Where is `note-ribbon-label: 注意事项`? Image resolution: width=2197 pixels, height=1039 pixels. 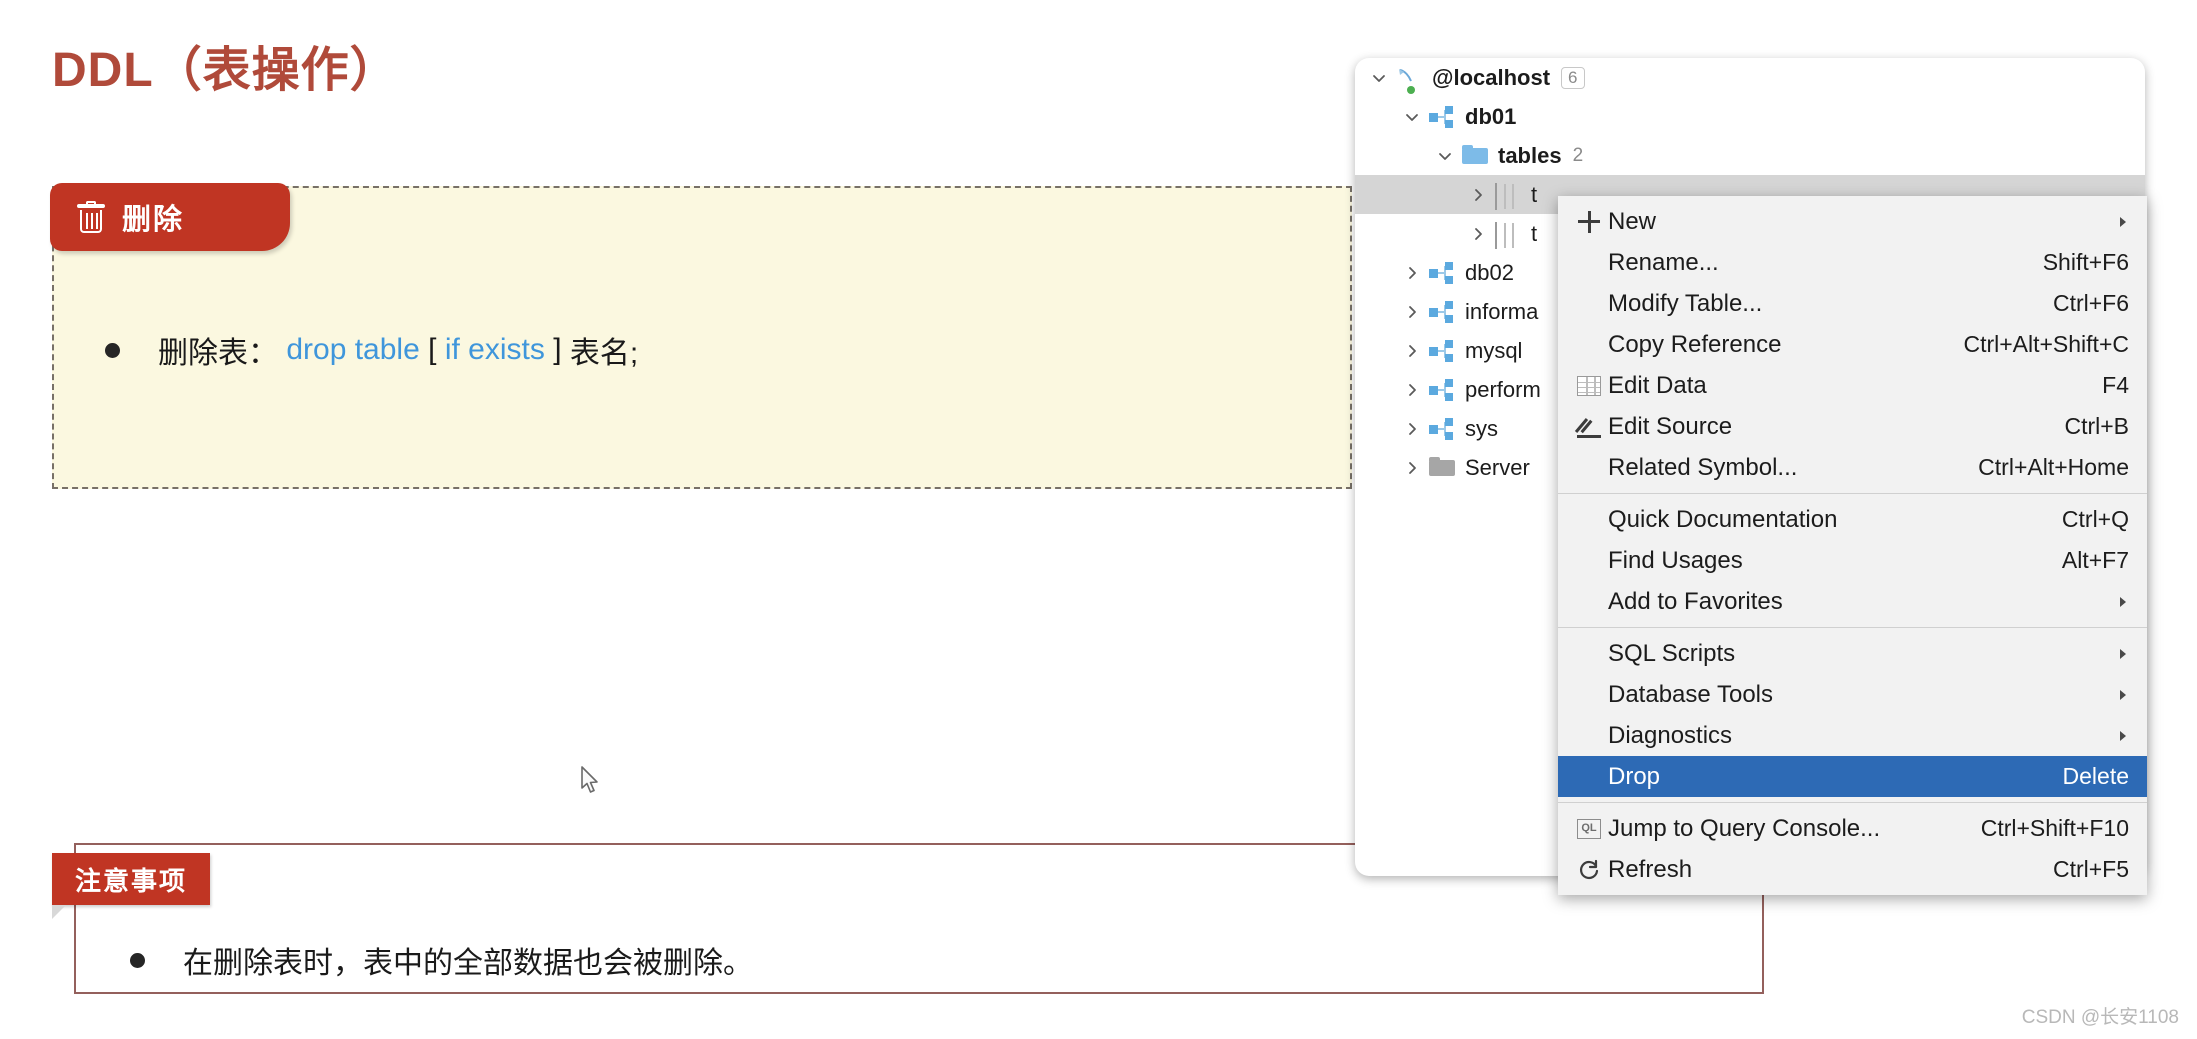 note-ribbon-label: 注意事项 is located at coordinates (130, 880).